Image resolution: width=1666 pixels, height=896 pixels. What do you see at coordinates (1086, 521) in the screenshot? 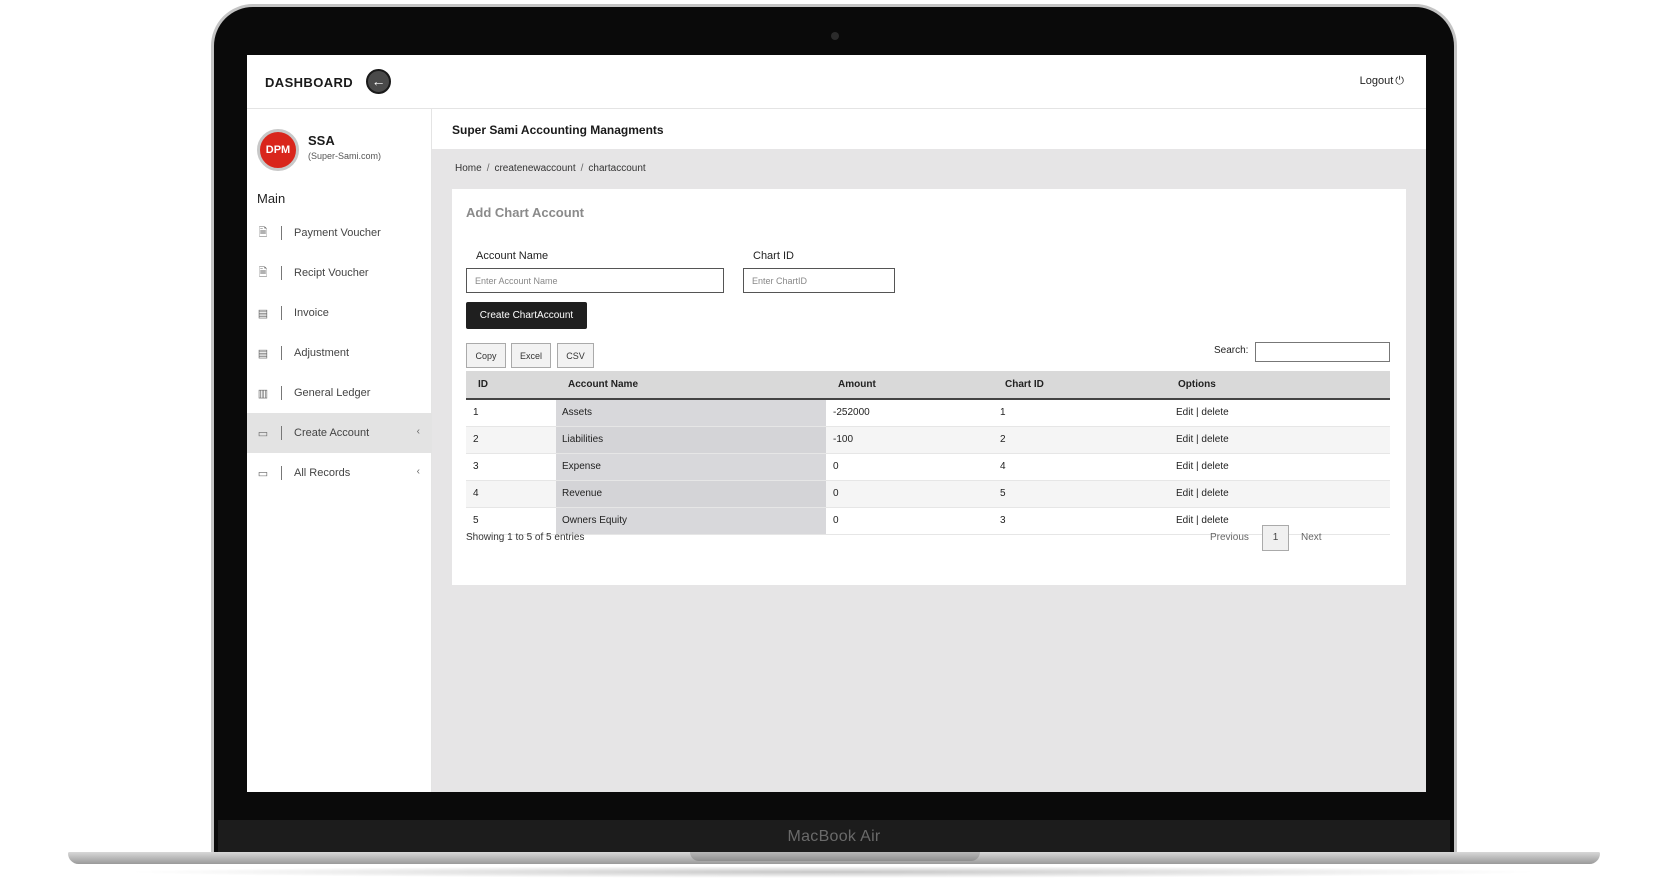
I see `cell-chart-id: 3` at bounding box center [1086, 521].